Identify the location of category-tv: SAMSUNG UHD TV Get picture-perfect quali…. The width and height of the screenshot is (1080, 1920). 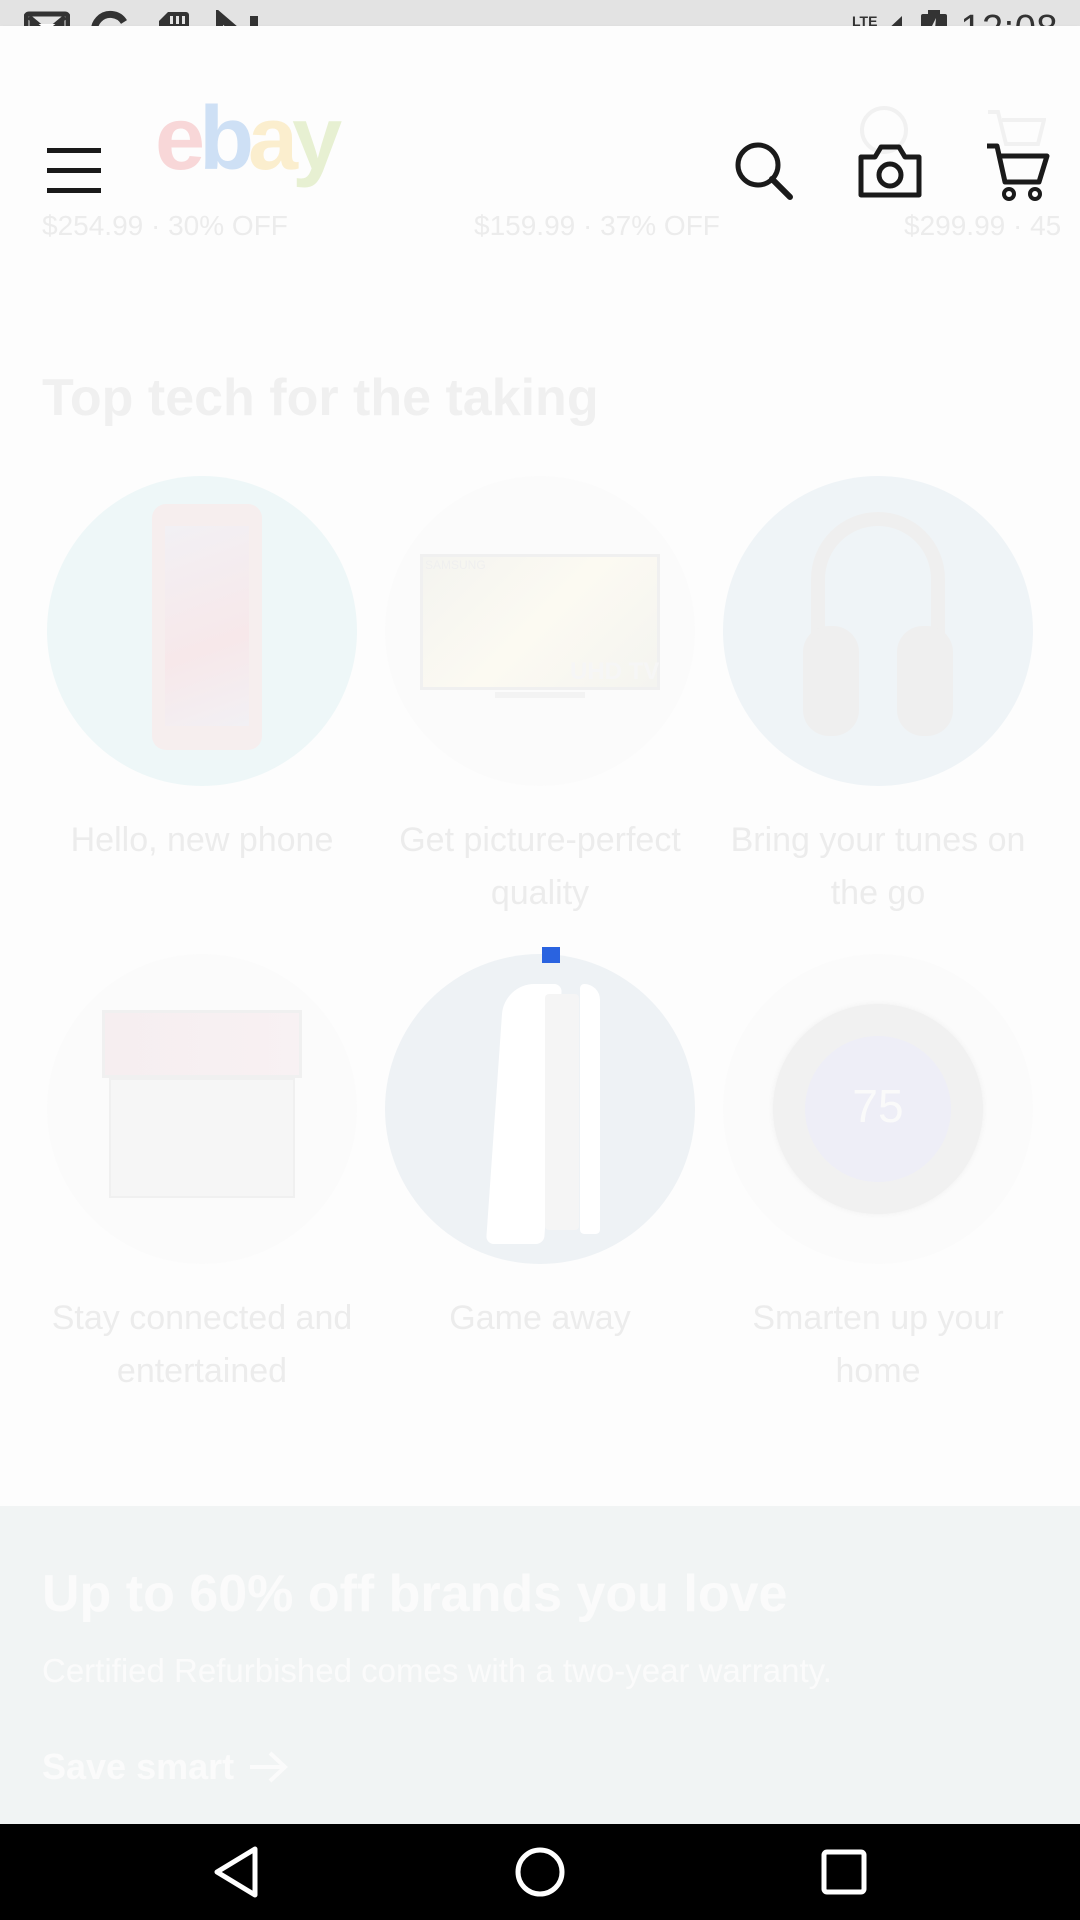
(540, 698).